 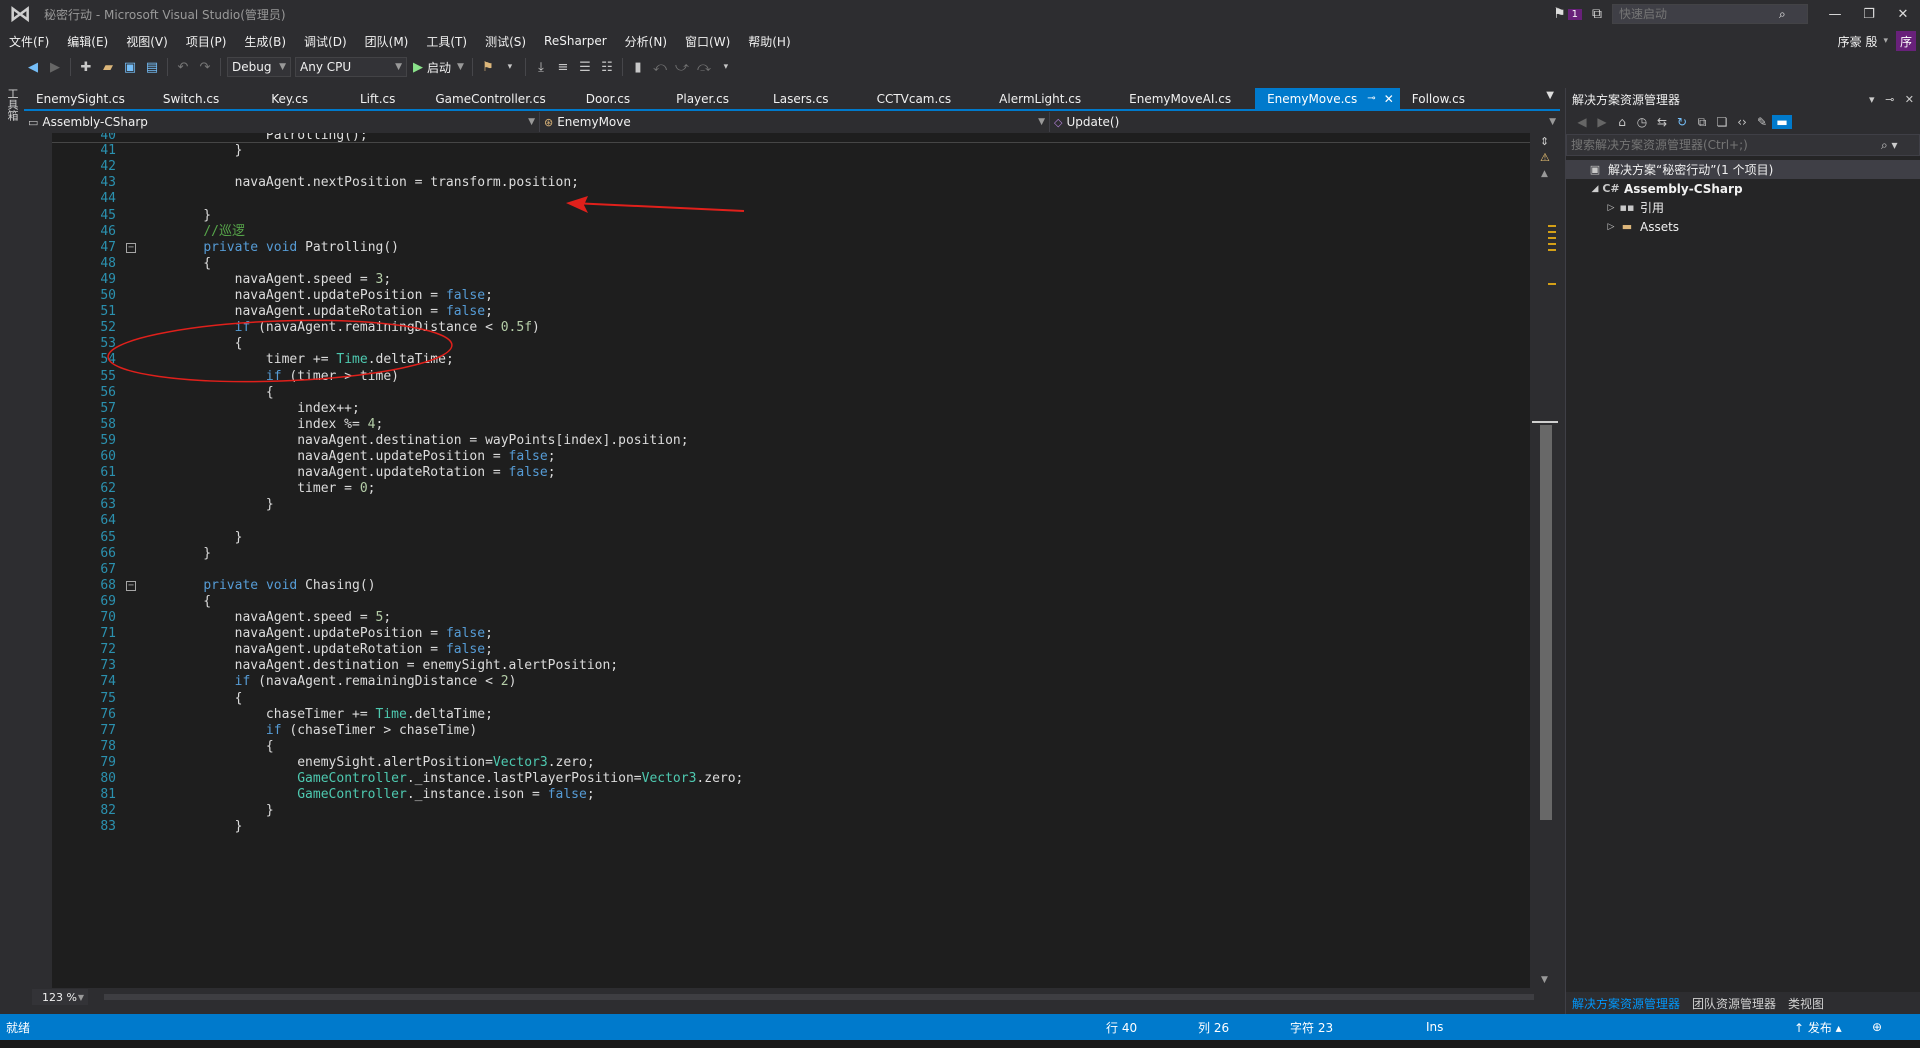 I want to click on menu-window: 窗口(W), so click(x=707, y=41).